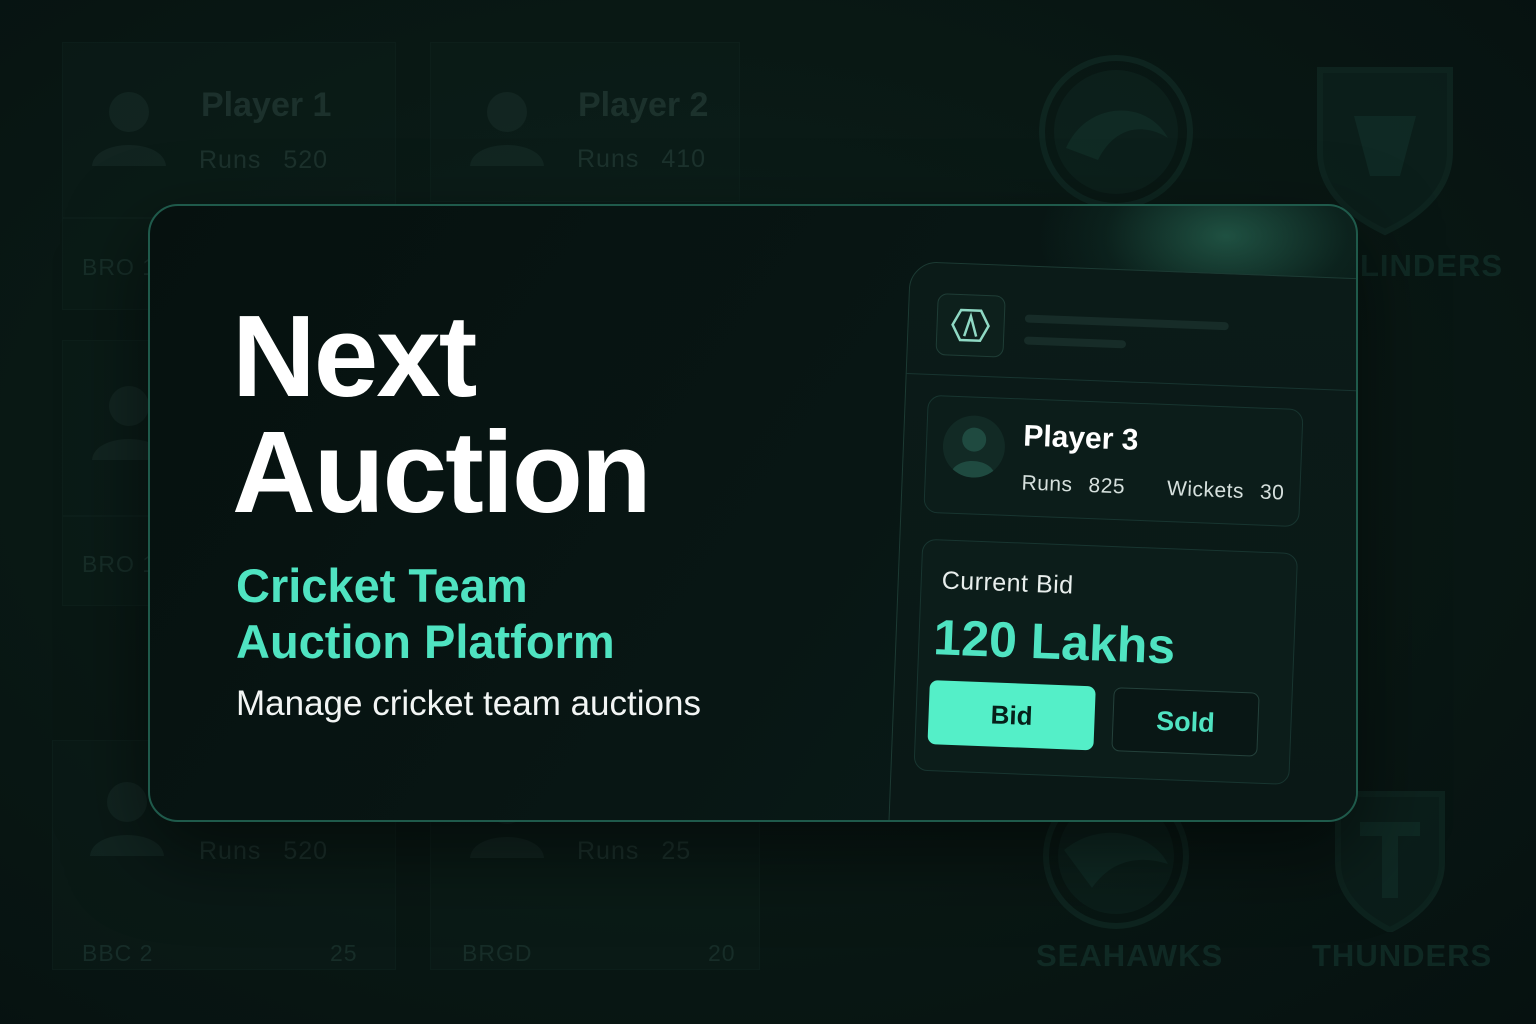  Describe the element at coordinates (344, 953) in the screenshot. I see `bg-row-value: 25` at that location.